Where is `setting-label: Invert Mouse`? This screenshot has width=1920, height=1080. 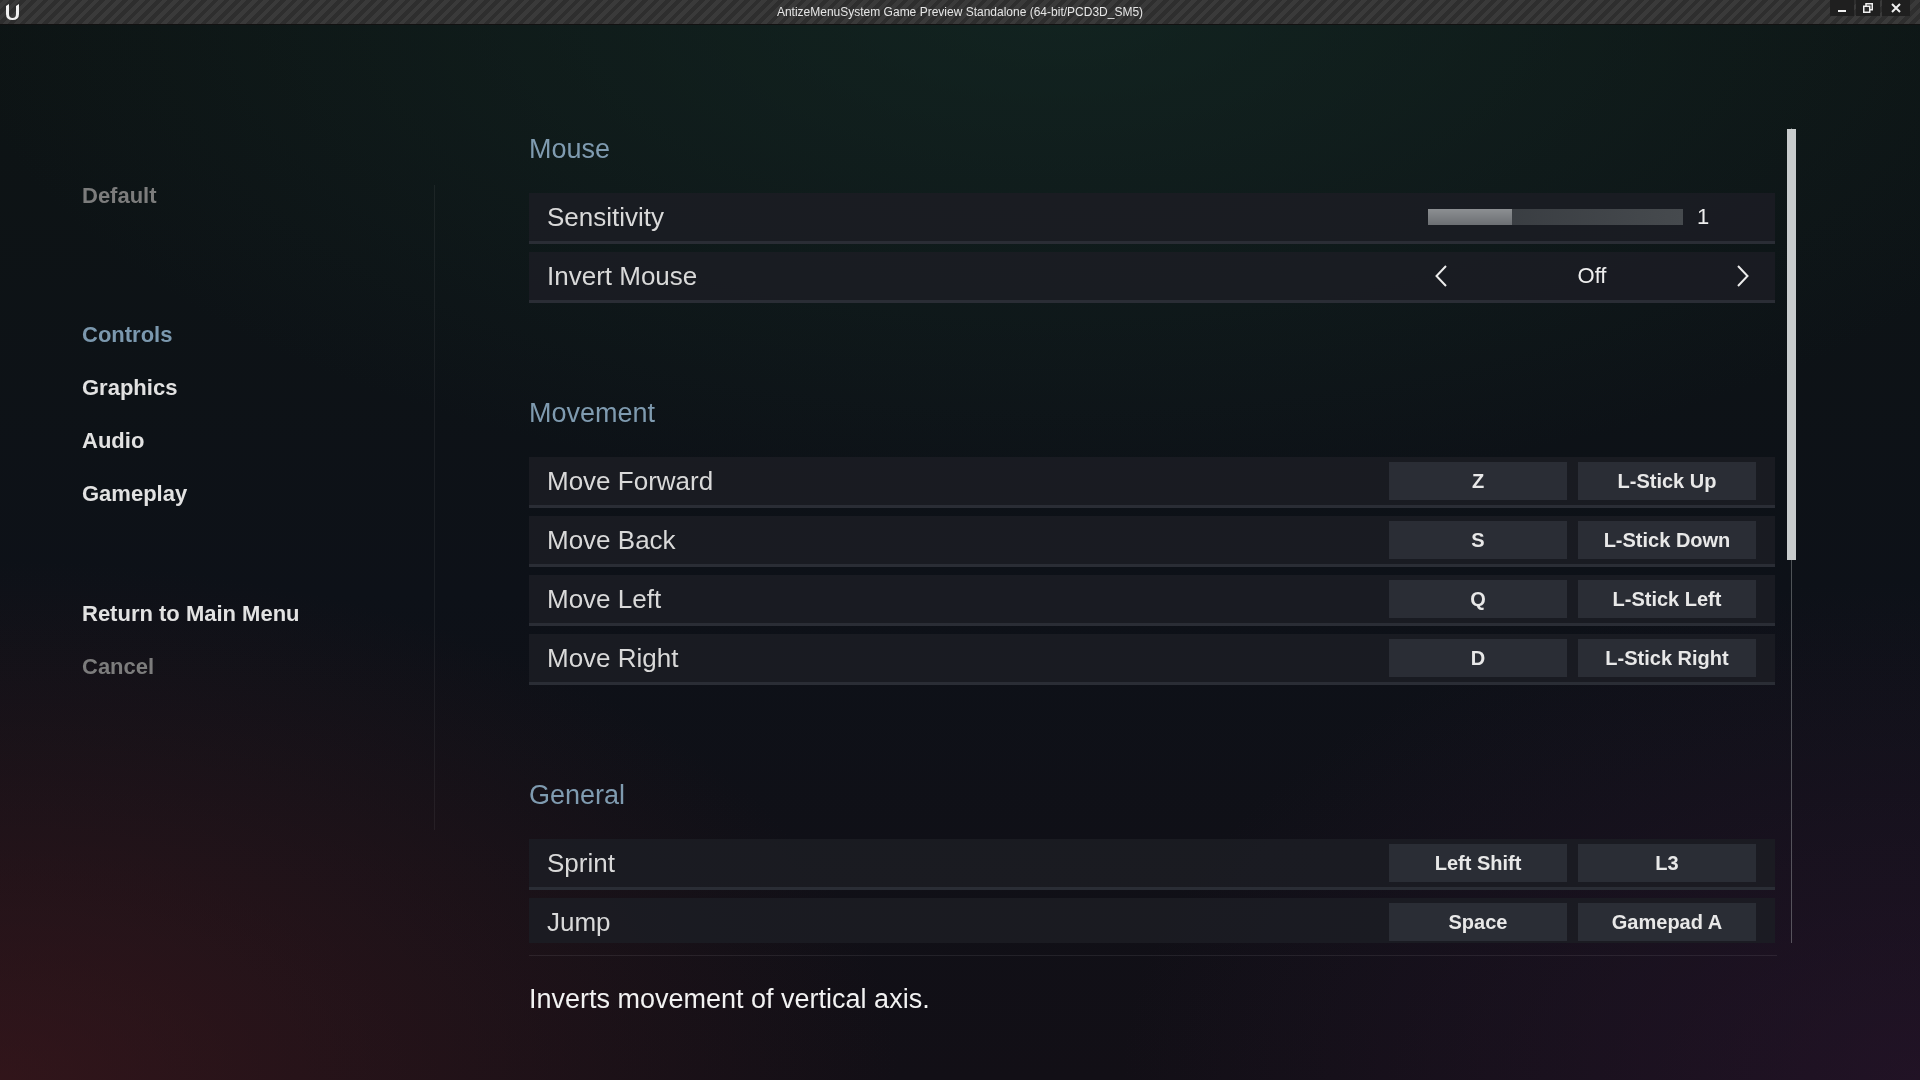 setting-label: Invert Mouse is located at coordinates (622, 276).